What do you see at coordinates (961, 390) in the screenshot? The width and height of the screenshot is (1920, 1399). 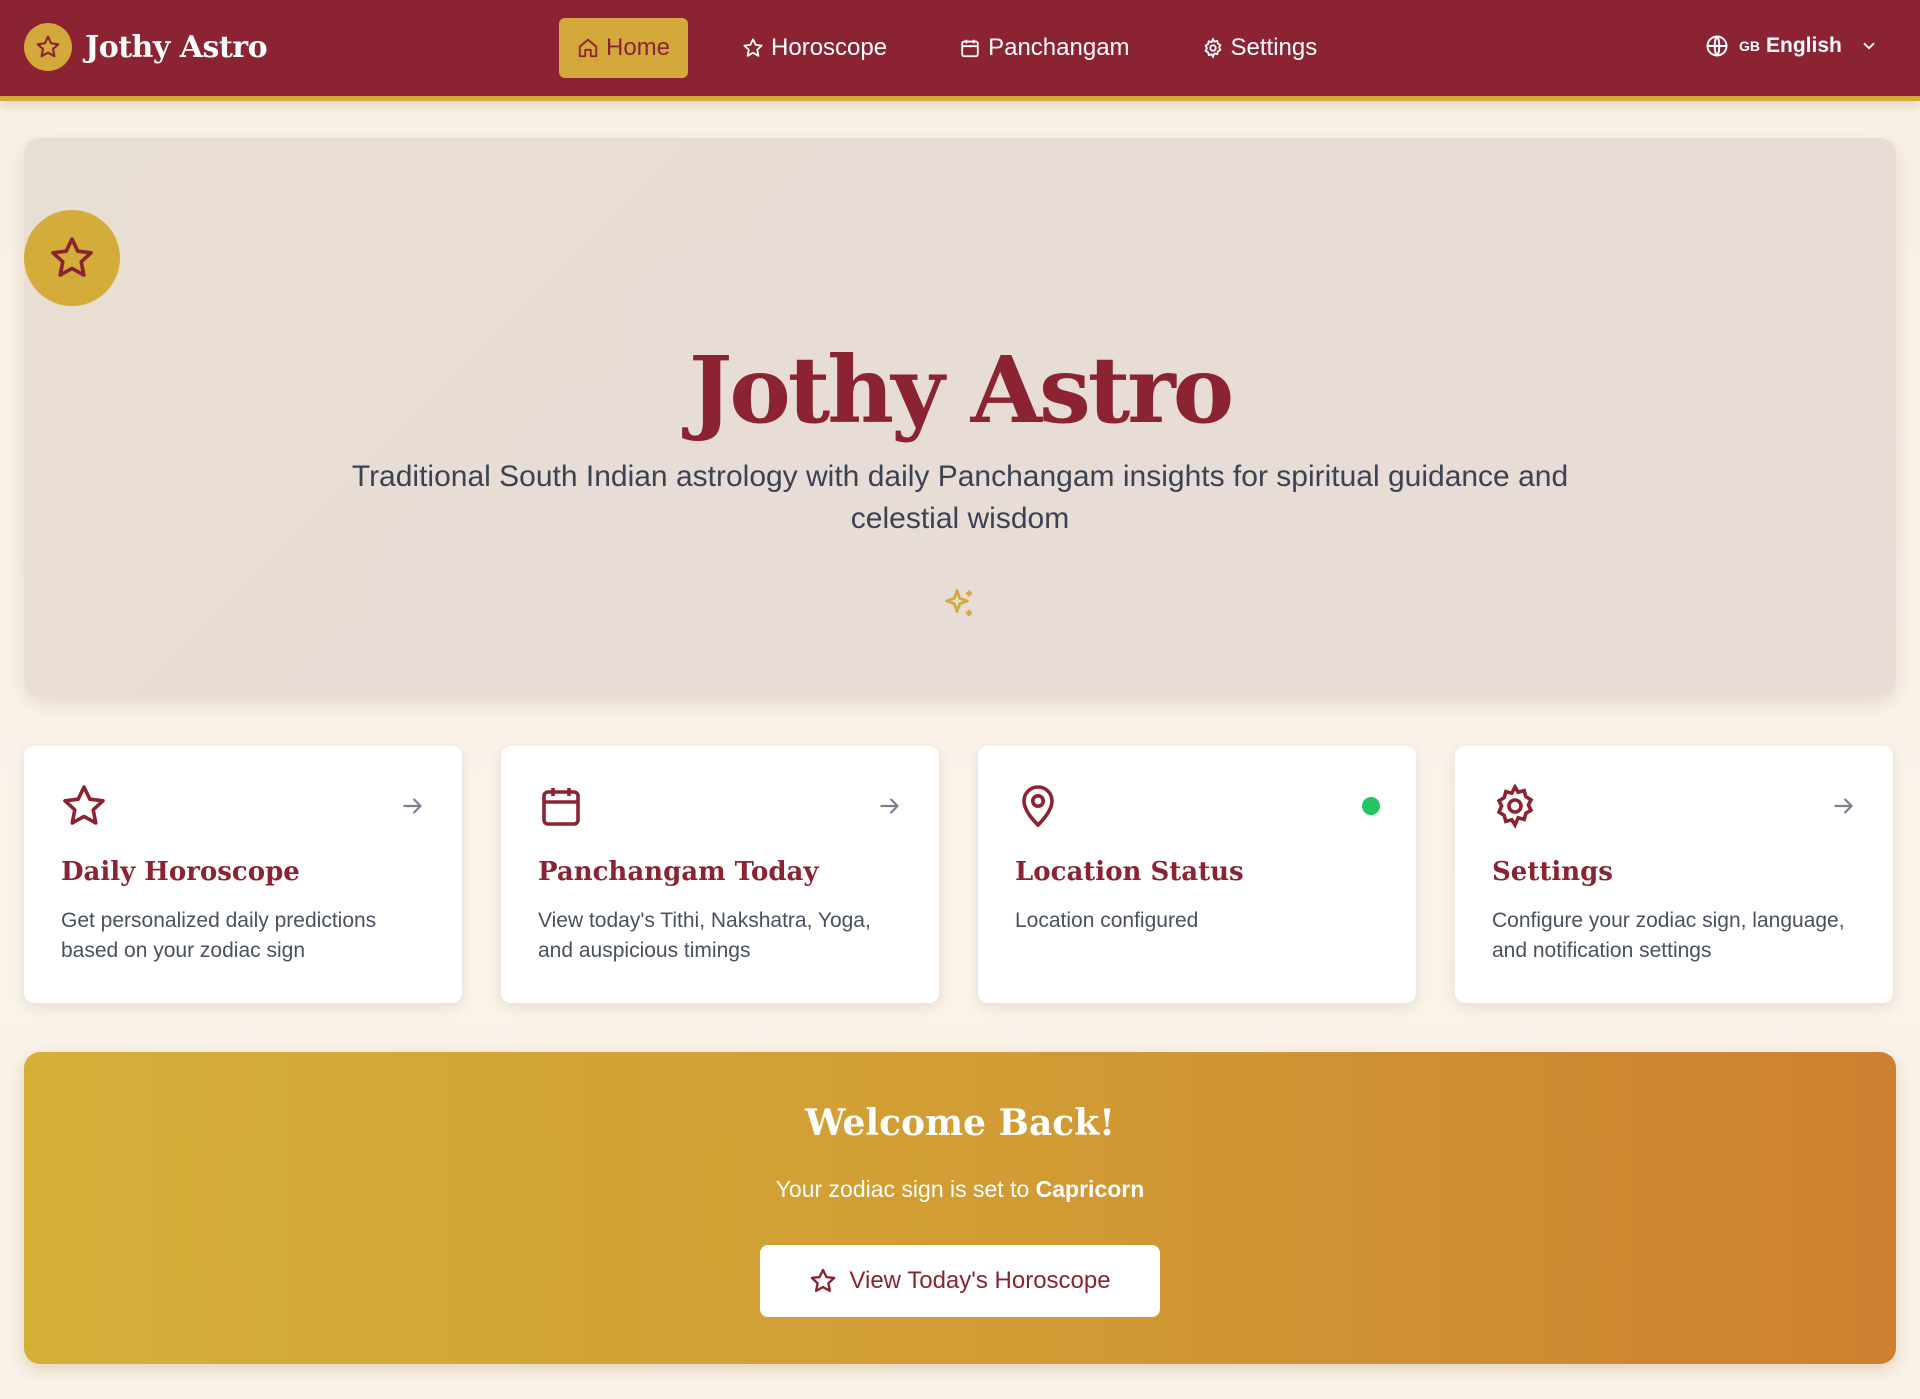 I see `hero-title: Jothy Astro` at bounding box center [961, 390].